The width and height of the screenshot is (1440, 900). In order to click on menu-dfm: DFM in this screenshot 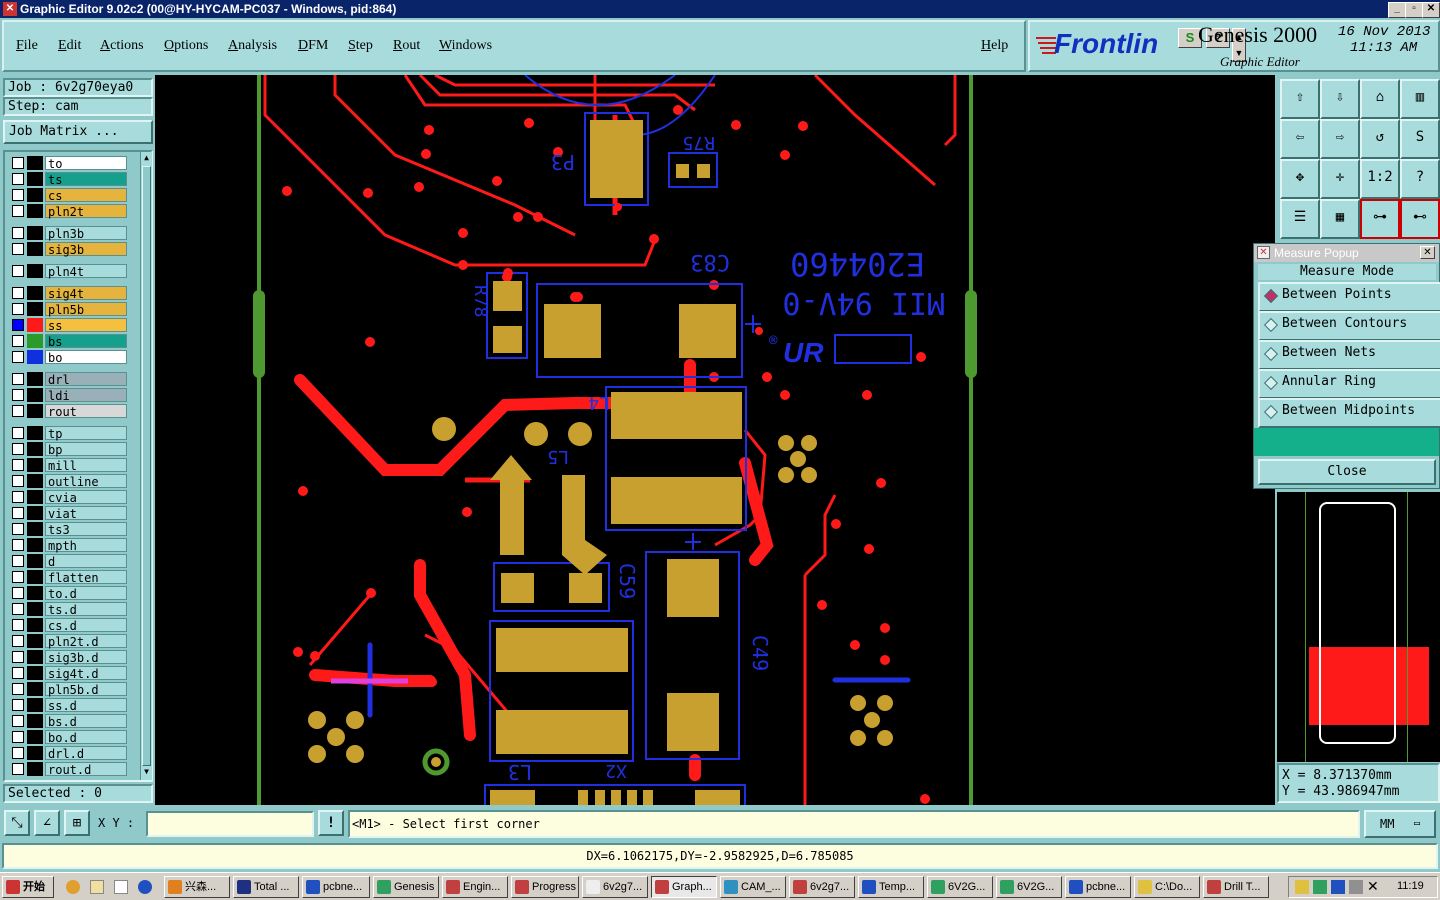, I will do `click(313, 46)`.